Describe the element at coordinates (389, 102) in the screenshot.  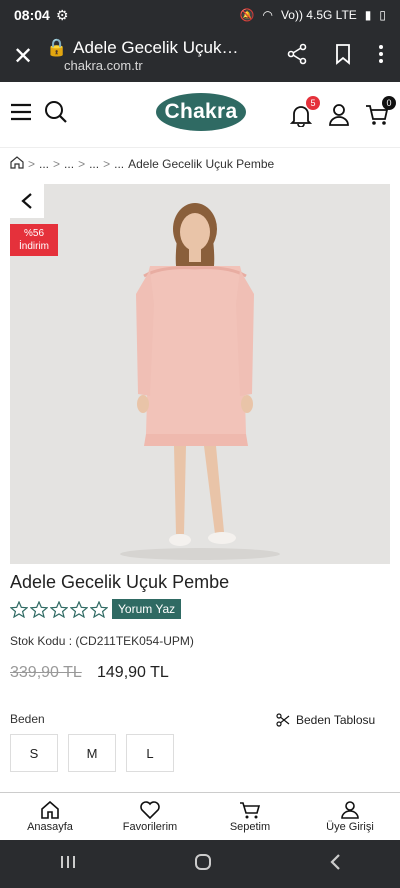
I see `cart-badge: 0` at that location.